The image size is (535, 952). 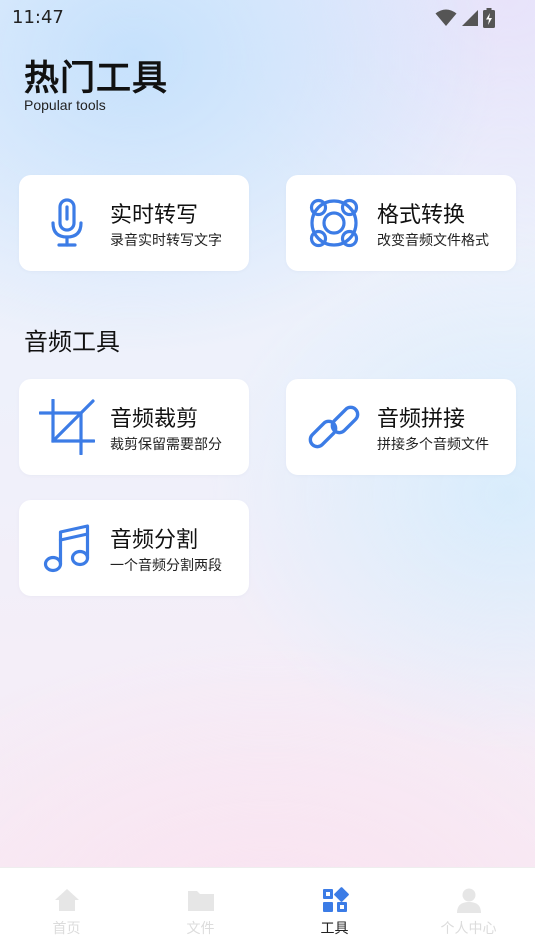 I want to click on crop-icon, so click(x=67, y=427).